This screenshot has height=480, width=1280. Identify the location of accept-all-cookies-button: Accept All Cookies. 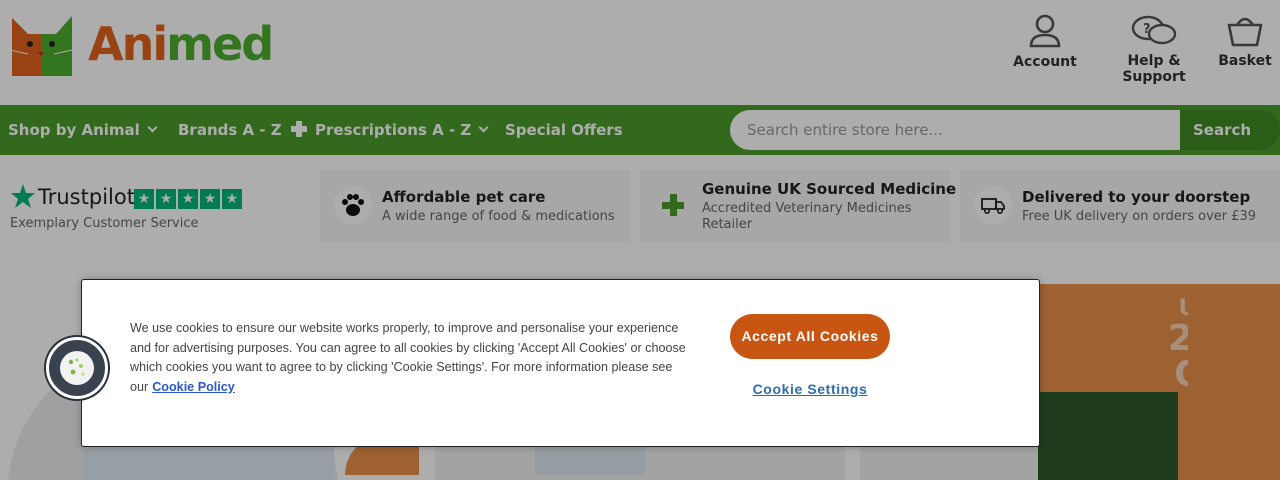
(810, 336).